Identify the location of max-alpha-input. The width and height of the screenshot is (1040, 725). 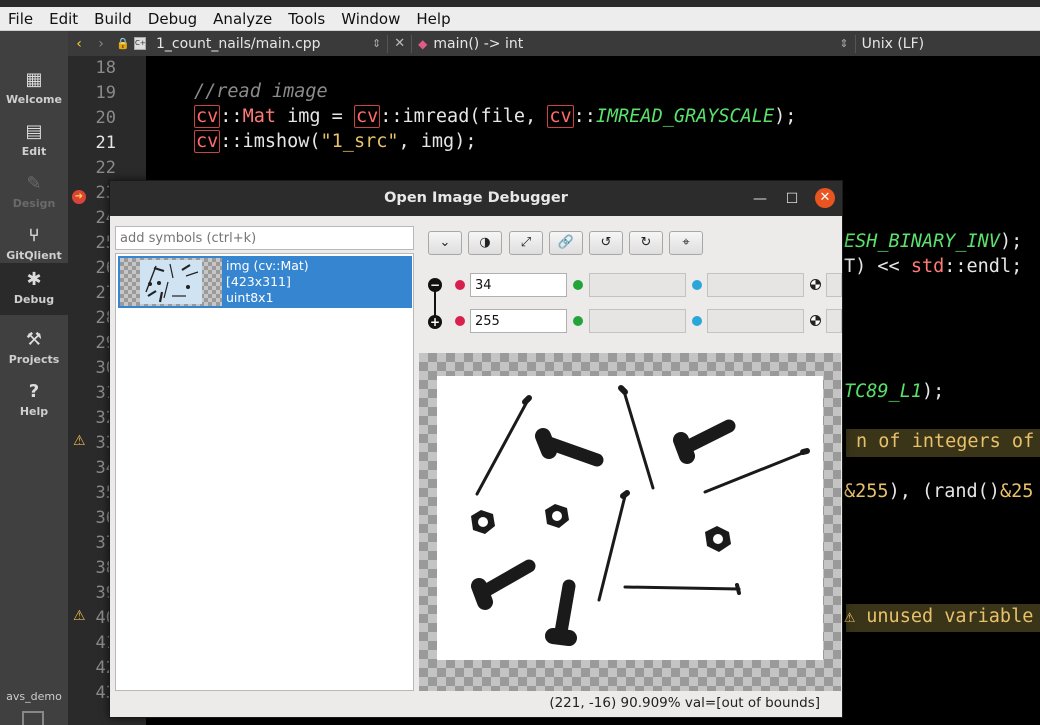
(834, 321).